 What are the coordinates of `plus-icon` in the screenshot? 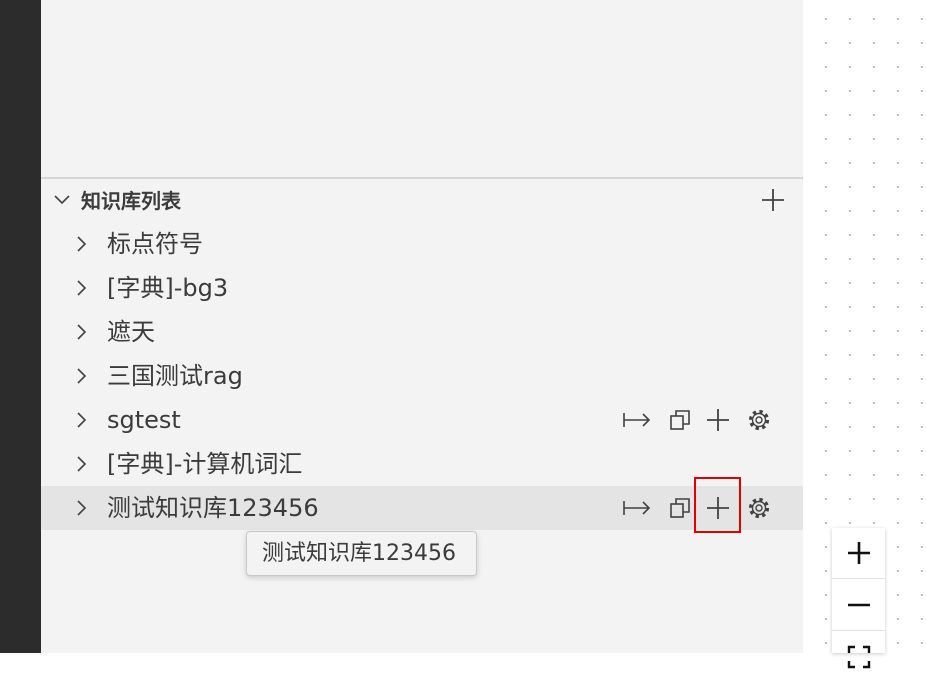 It's located at (858, 553).